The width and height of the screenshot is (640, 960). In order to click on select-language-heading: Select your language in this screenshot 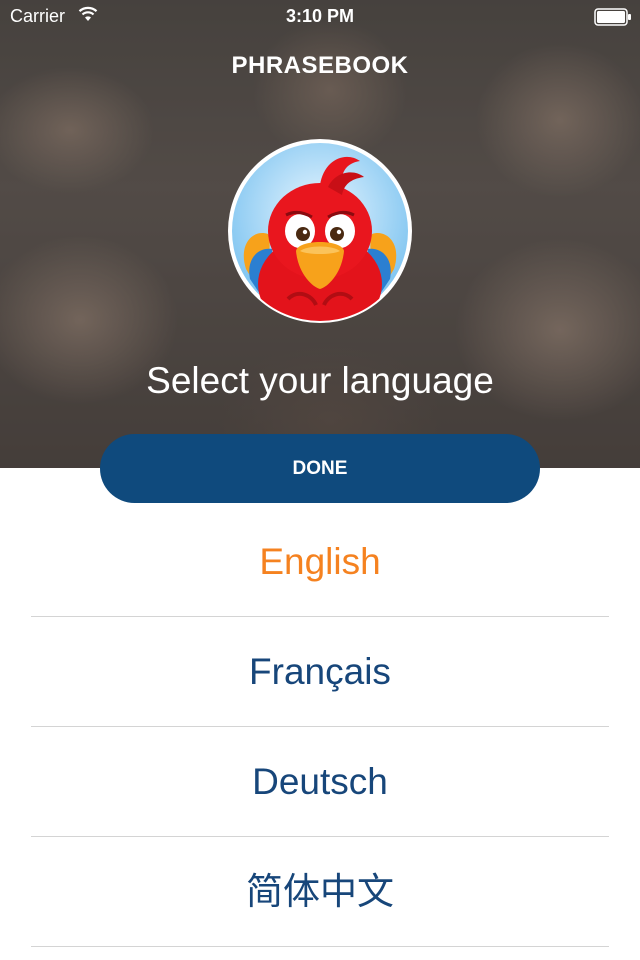, I will do `click(320, 380)`.